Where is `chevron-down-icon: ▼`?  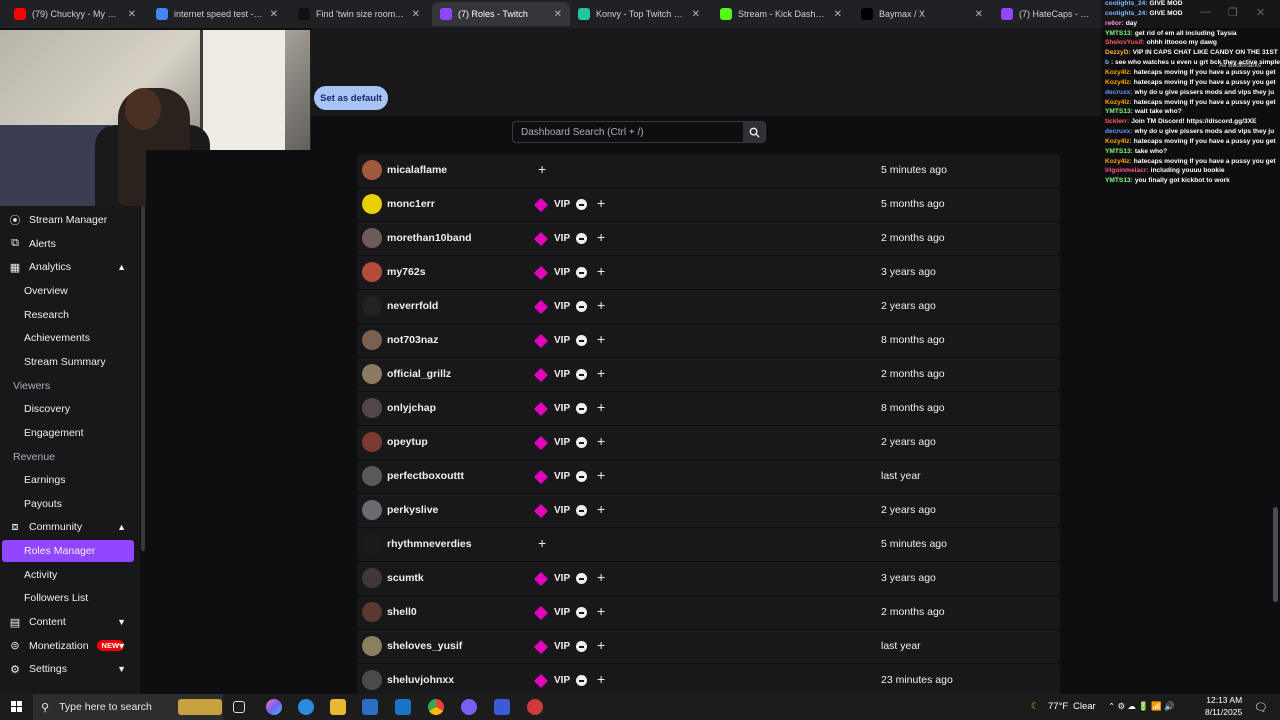
chevron-down-icon: ▼ is located at coordinates (121, 622).